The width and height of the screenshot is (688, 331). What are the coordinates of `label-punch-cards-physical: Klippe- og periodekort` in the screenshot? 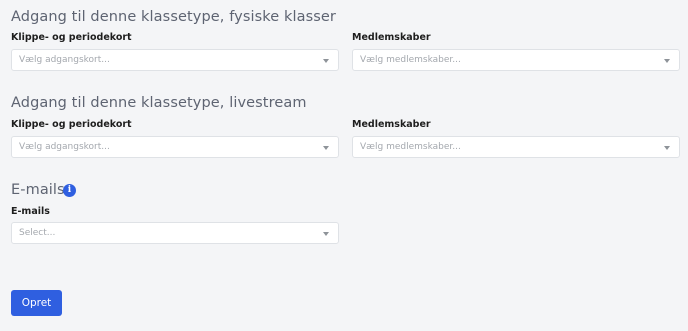 It's located at (71, 37).